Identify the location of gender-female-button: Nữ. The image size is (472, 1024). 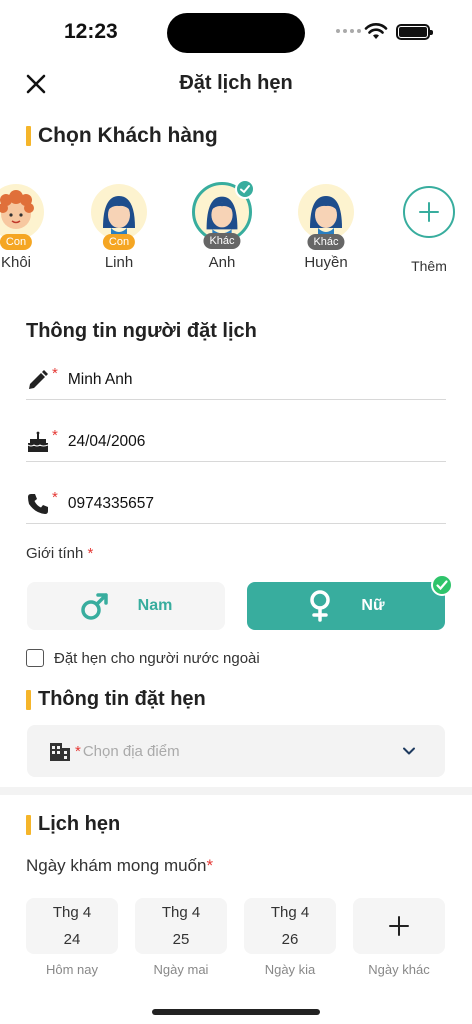
(350, 602).